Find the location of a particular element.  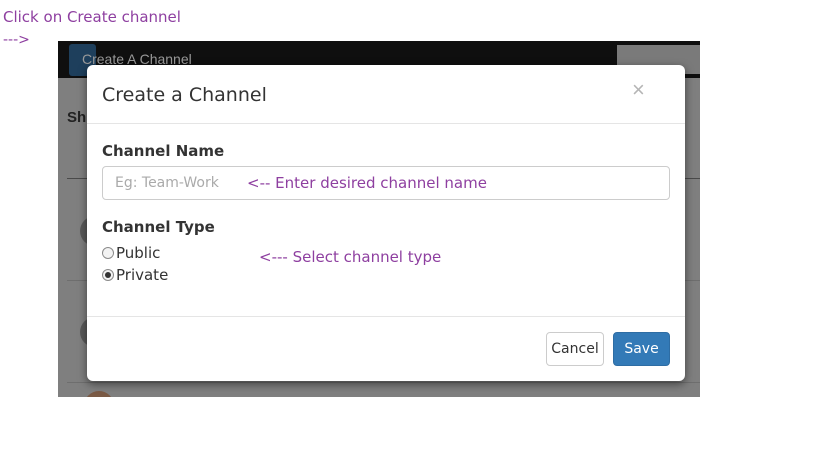

background-heading: Sh is located at coordinates (77, 117).